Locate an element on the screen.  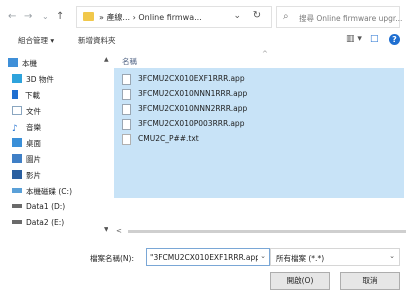
cancel-button: 取消 is located at coordinates (370, 281).